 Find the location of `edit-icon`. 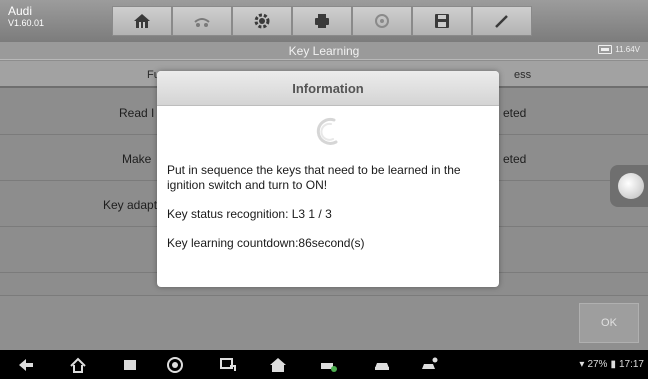

edit-icon is located at coordinates (501, 21).